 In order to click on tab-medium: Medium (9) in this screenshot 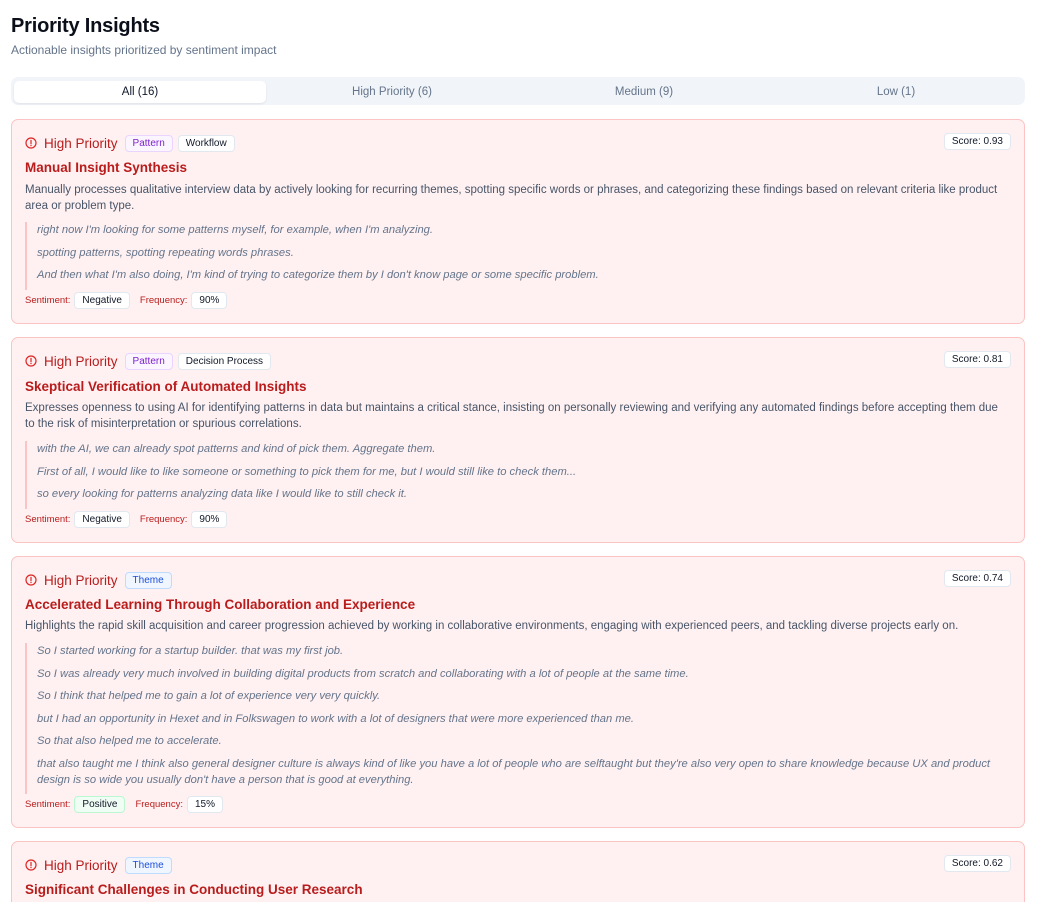, I will do `click(644, 92)`.